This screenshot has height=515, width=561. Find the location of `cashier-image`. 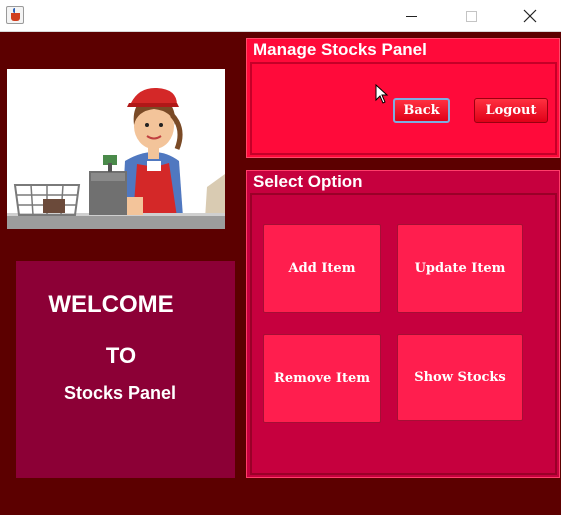

cashier-image is located at coordinates (116, 149).